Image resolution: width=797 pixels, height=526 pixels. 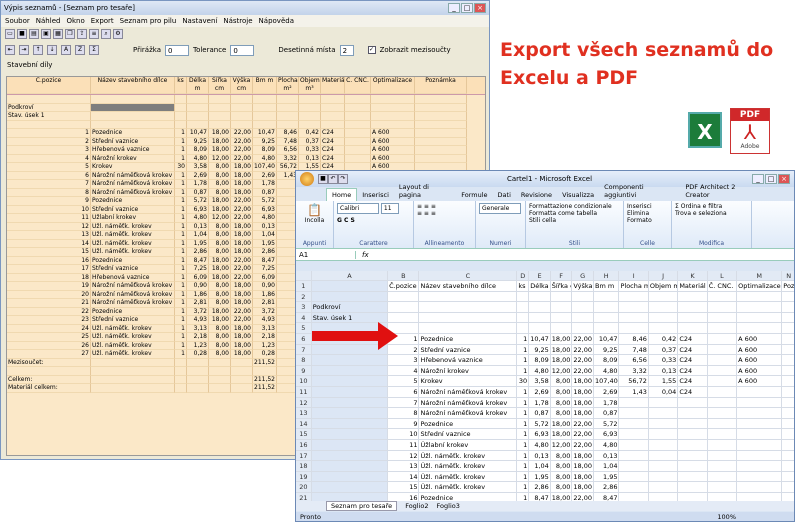 I want to click on grid-cell: 1,23, so click(x=265, y=345).